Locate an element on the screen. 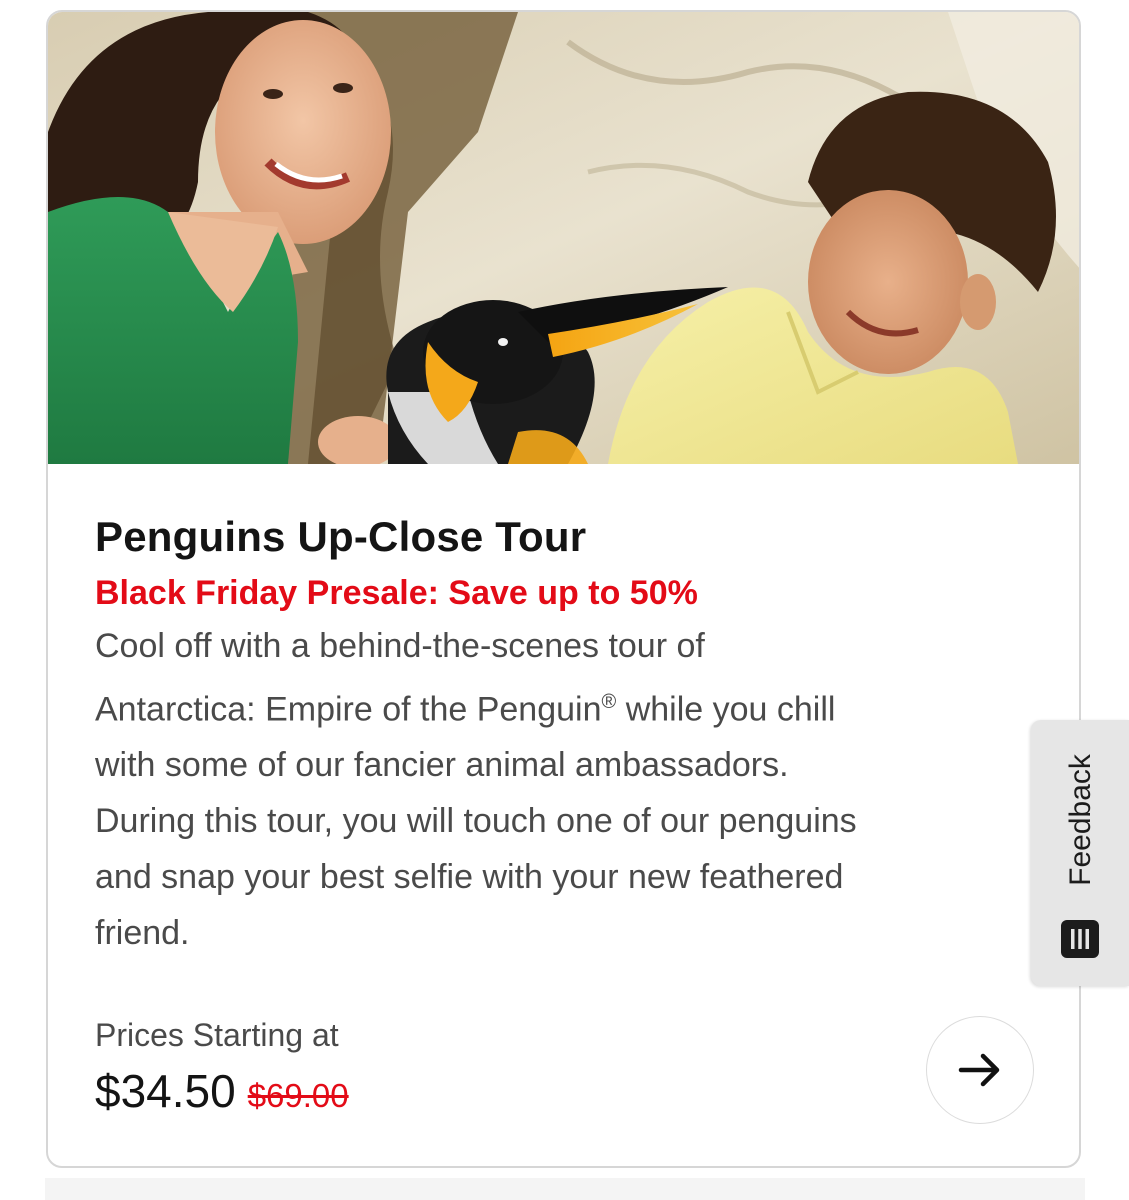 This screenshot has height=1200, width=1129. arrow-right-icon is located at coordinates (979, 1070).